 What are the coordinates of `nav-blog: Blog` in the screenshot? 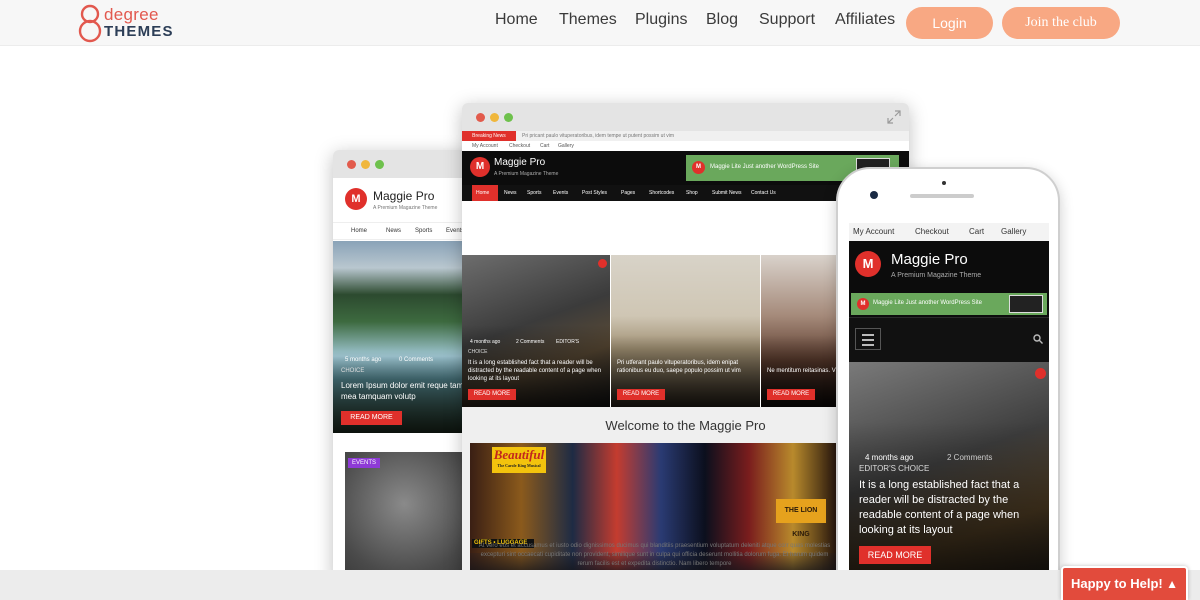 It's located at (722, 20).